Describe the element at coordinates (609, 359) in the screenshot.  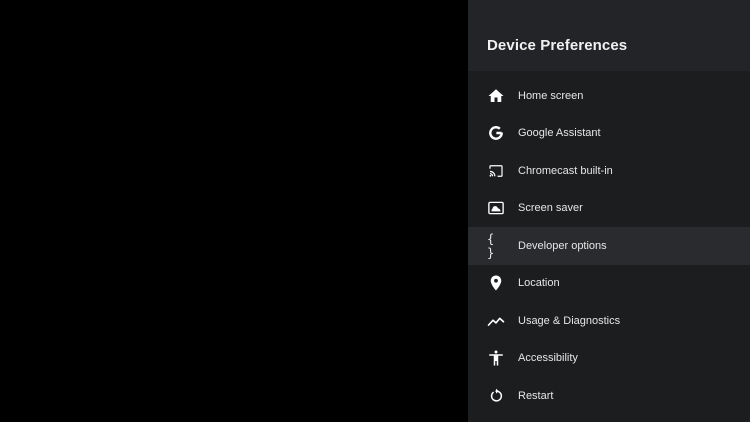
I see `menu-item-accessibility: Accessibility` at that location.